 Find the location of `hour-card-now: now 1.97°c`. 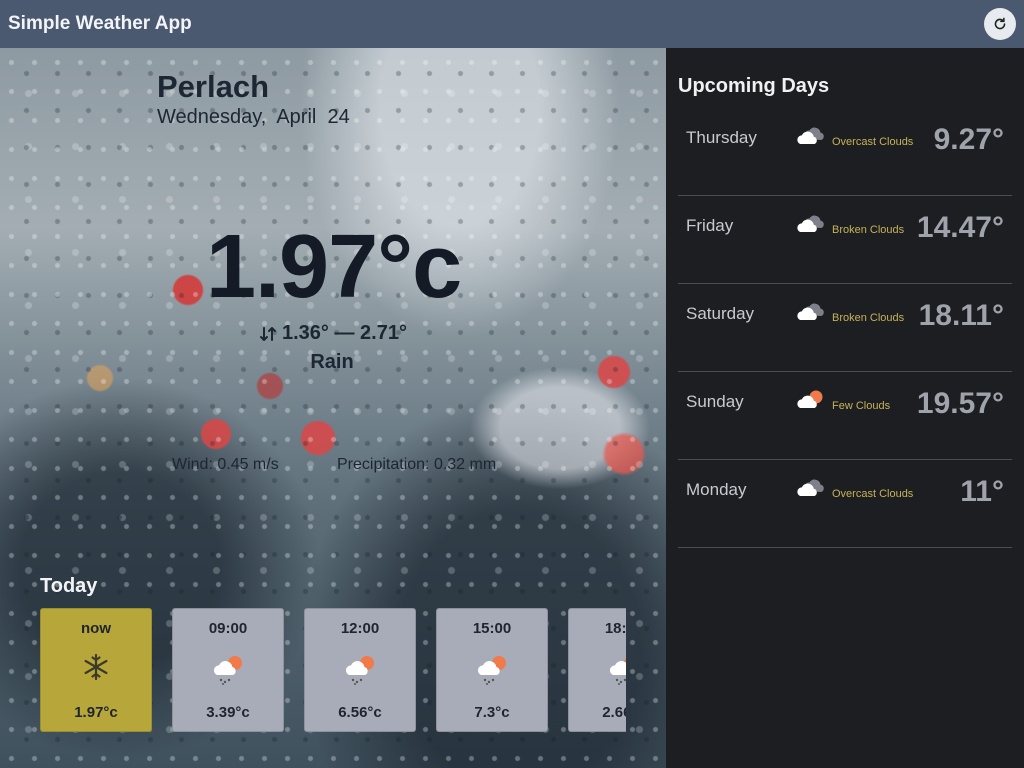

hour-card-now: now 1.97°c is located at coordinates (96, 670).